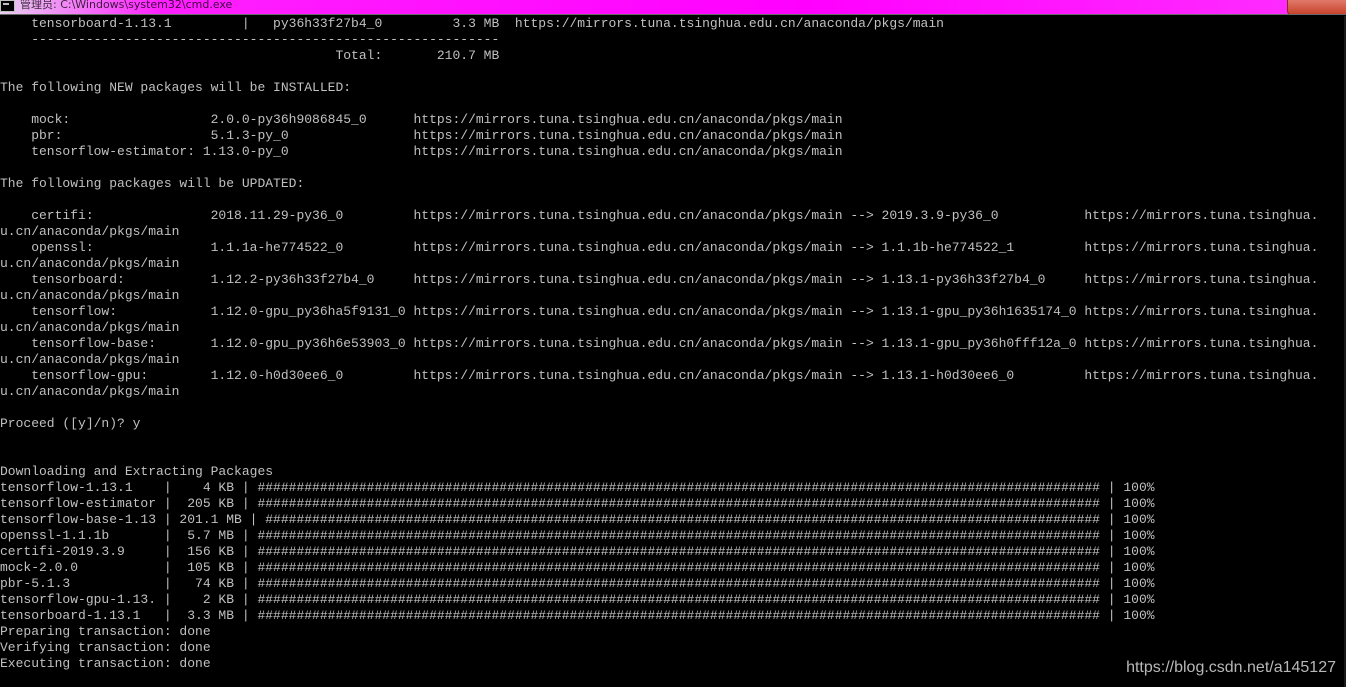 The width and height of the screenshot is (1346, 687). Describe the element at coordinates (105, 631) in the screenshot. I see `console-line: Preparing transaction: done` at that location.